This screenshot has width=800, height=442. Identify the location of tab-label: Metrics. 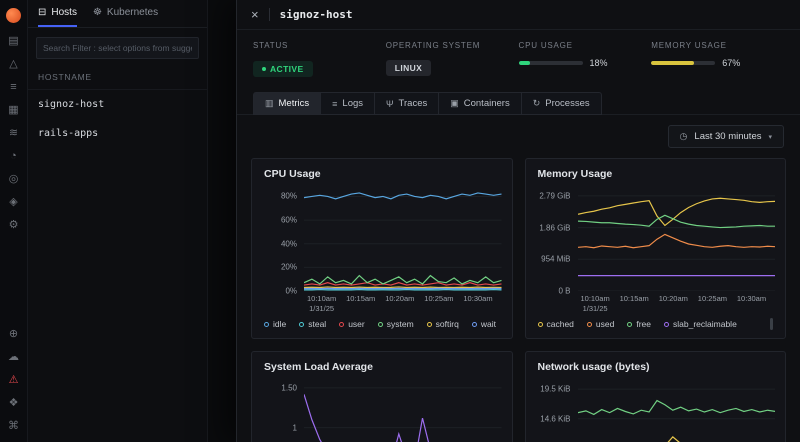
(294, 103).